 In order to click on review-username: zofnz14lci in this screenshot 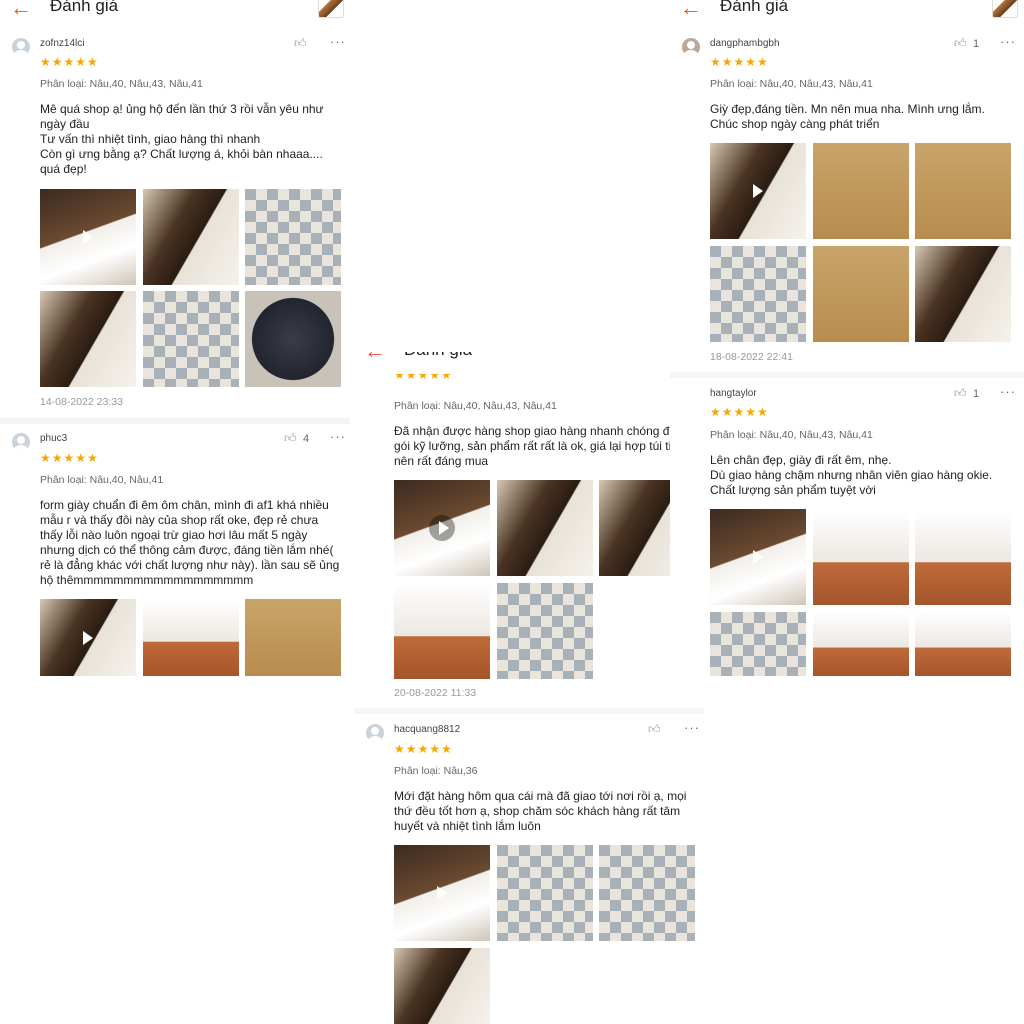, I will do `click(62, 43)`.